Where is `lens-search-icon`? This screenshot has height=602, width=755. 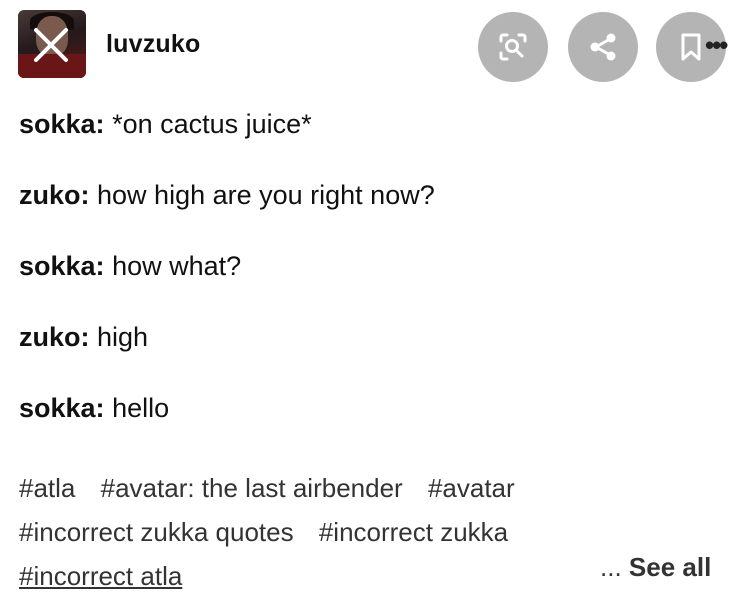
lens-search-icon is located at coordinates (513, 47).